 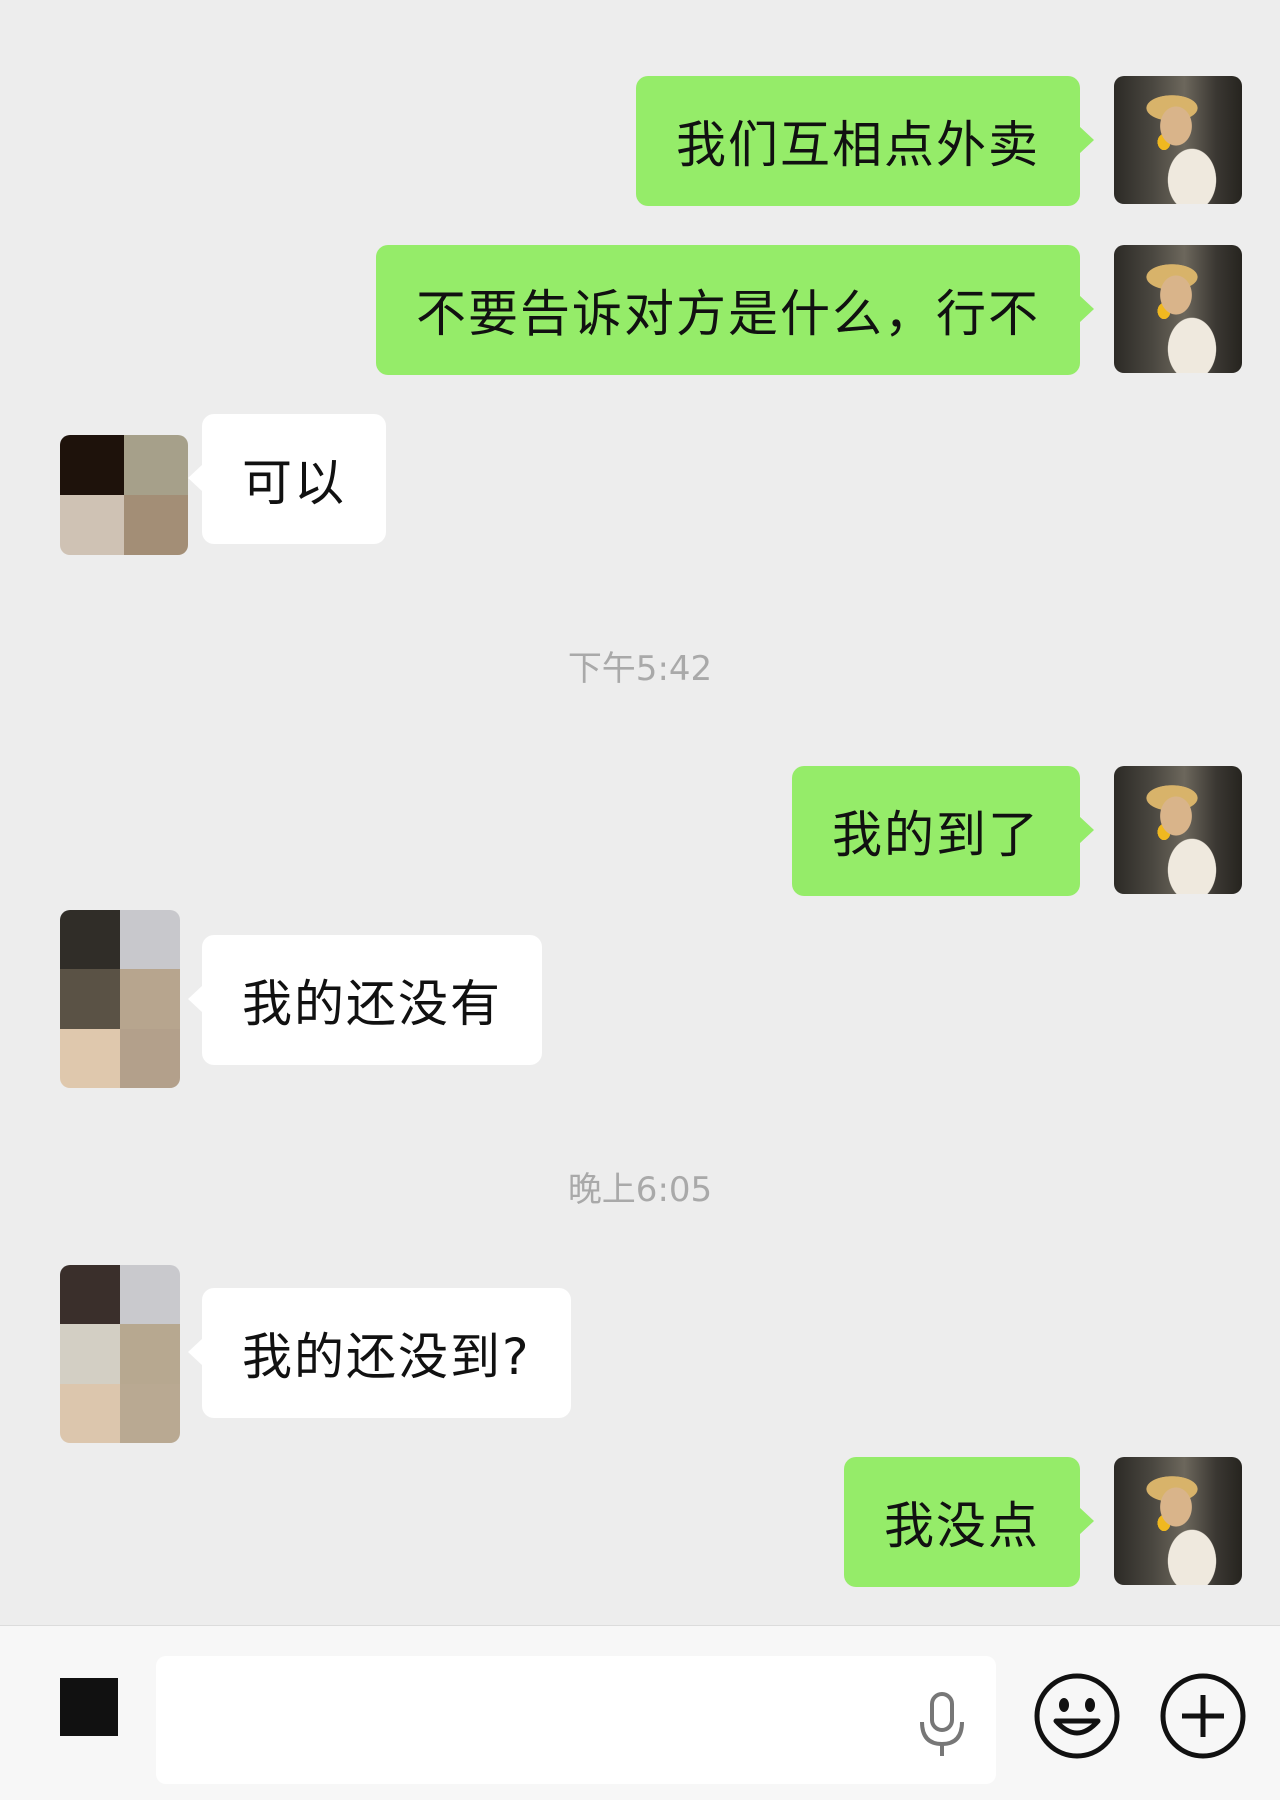 I want to click on message-bubble-sent: 不要告诉对方是什么，行不, so click(x=735, y=310).